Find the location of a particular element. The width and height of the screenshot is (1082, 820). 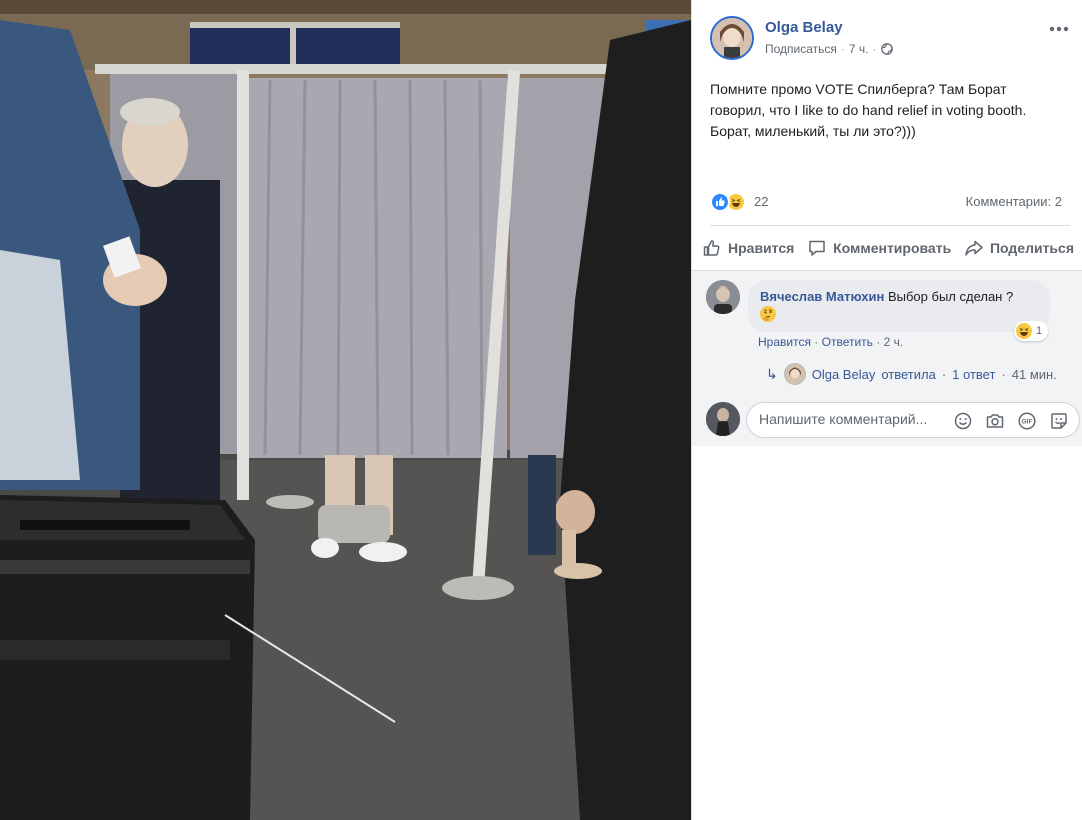

divider is located at coordinates (890, 225).